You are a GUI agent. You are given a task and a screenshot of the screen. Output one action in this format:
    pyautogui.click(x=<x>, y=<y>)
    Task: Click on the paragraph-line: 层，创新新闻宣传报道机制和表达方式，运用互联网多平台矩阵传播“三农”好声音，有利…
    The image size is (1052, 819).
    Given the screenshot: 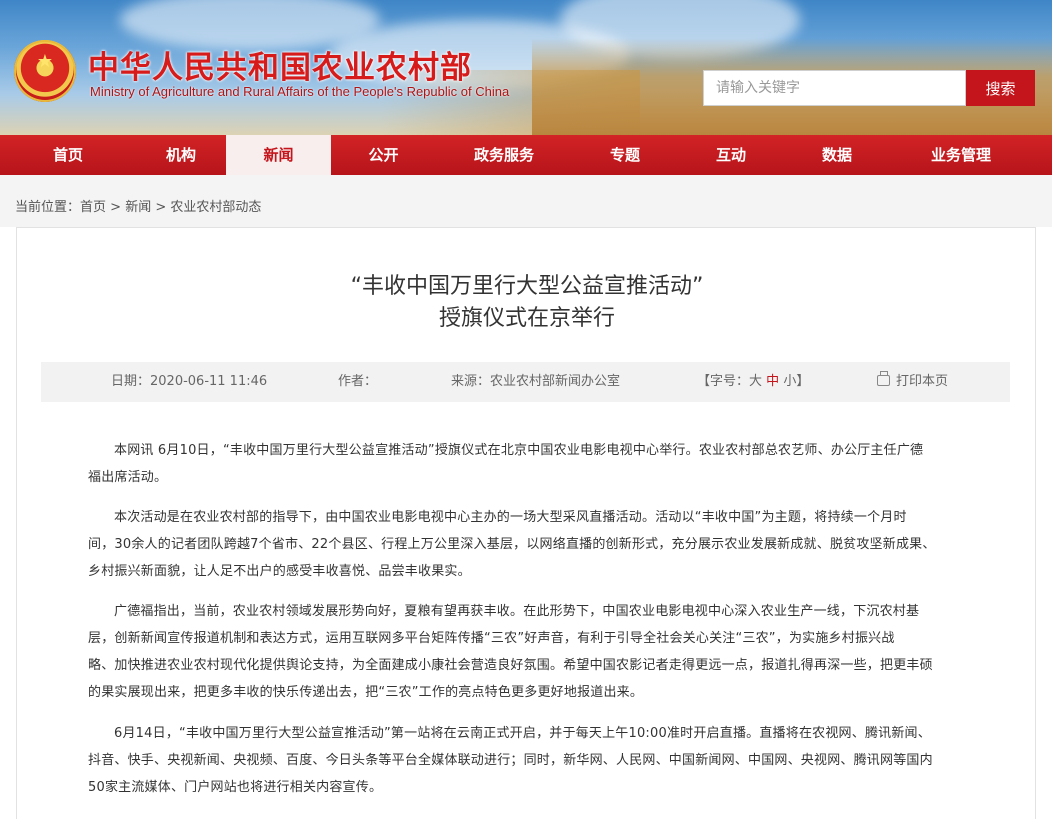 What is the action you would take?
    pyautogui.click(x=491, y=638)
    